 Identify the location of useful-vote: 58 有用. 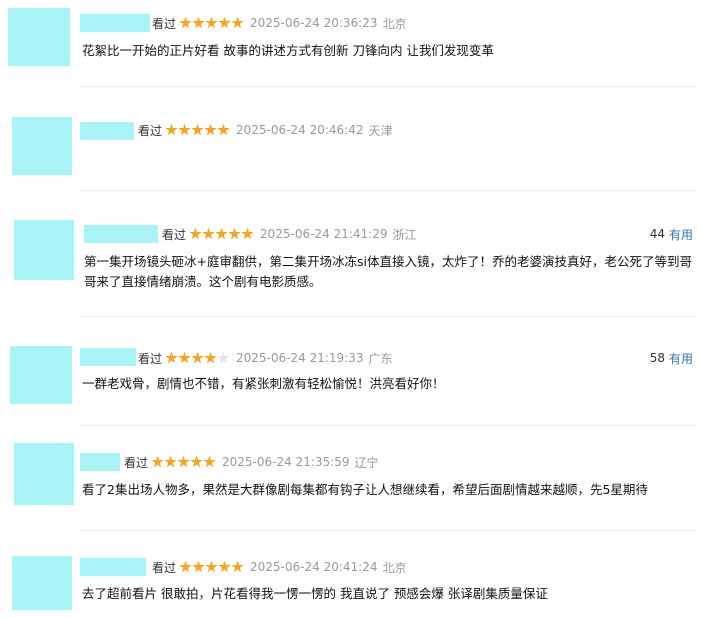
(671, 358).